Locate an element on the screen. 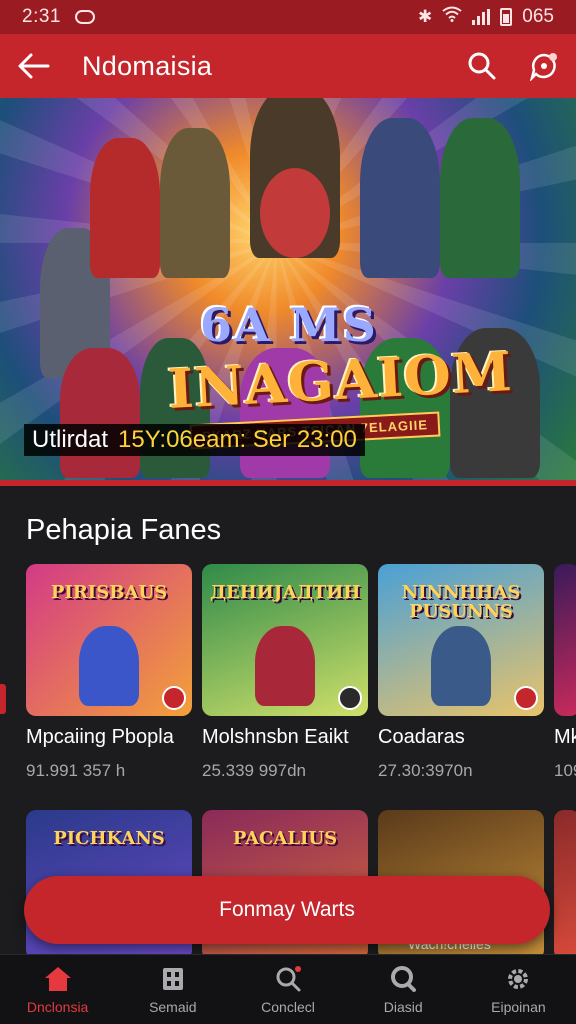 The width and height of the screenshot is (576, 1024). status-icons: ✱ 065 is located at coordinates (486, 17).